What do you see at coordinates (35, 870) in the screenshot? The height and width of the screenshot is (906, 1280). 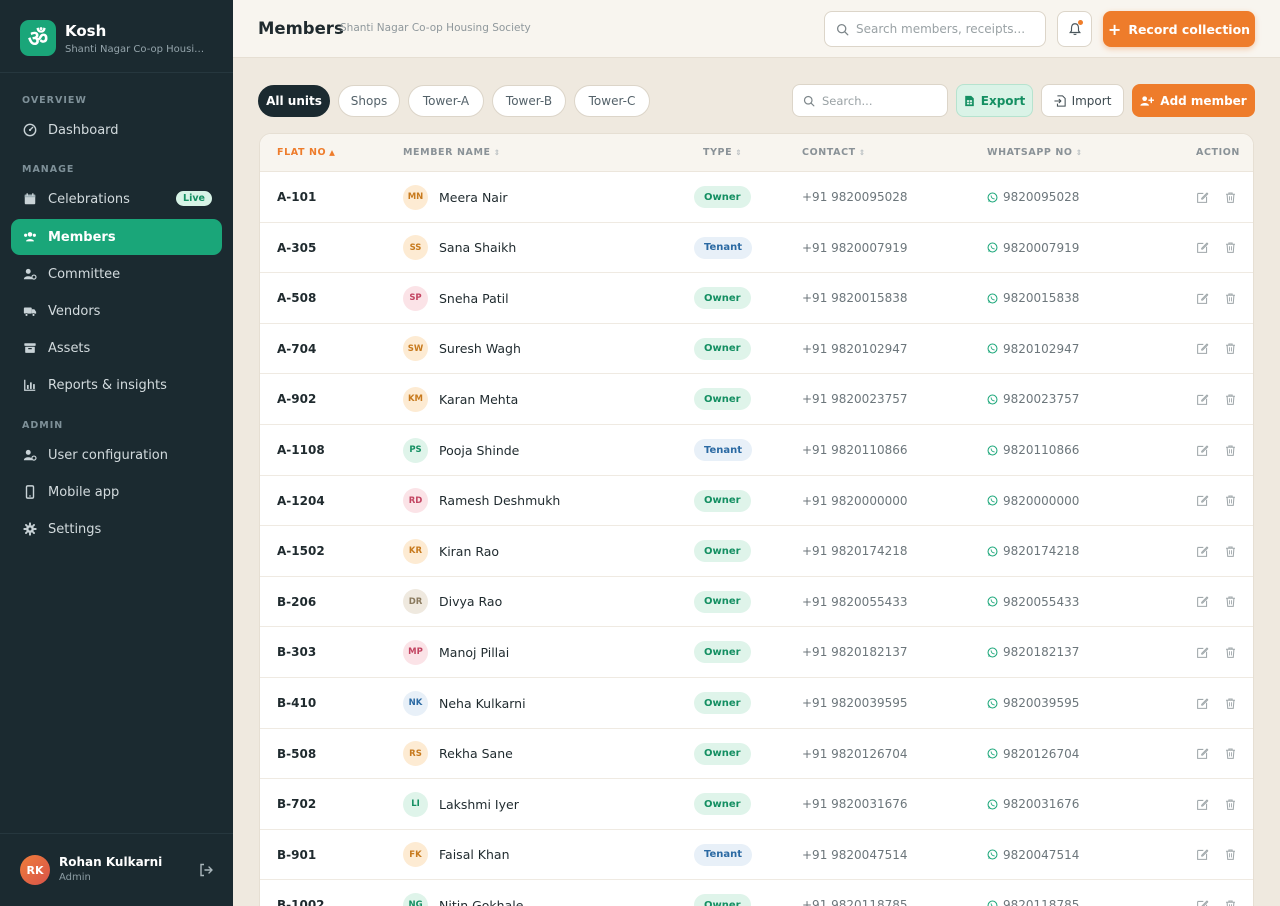 I see `avatar: RK` at bounding box center [35, 870].